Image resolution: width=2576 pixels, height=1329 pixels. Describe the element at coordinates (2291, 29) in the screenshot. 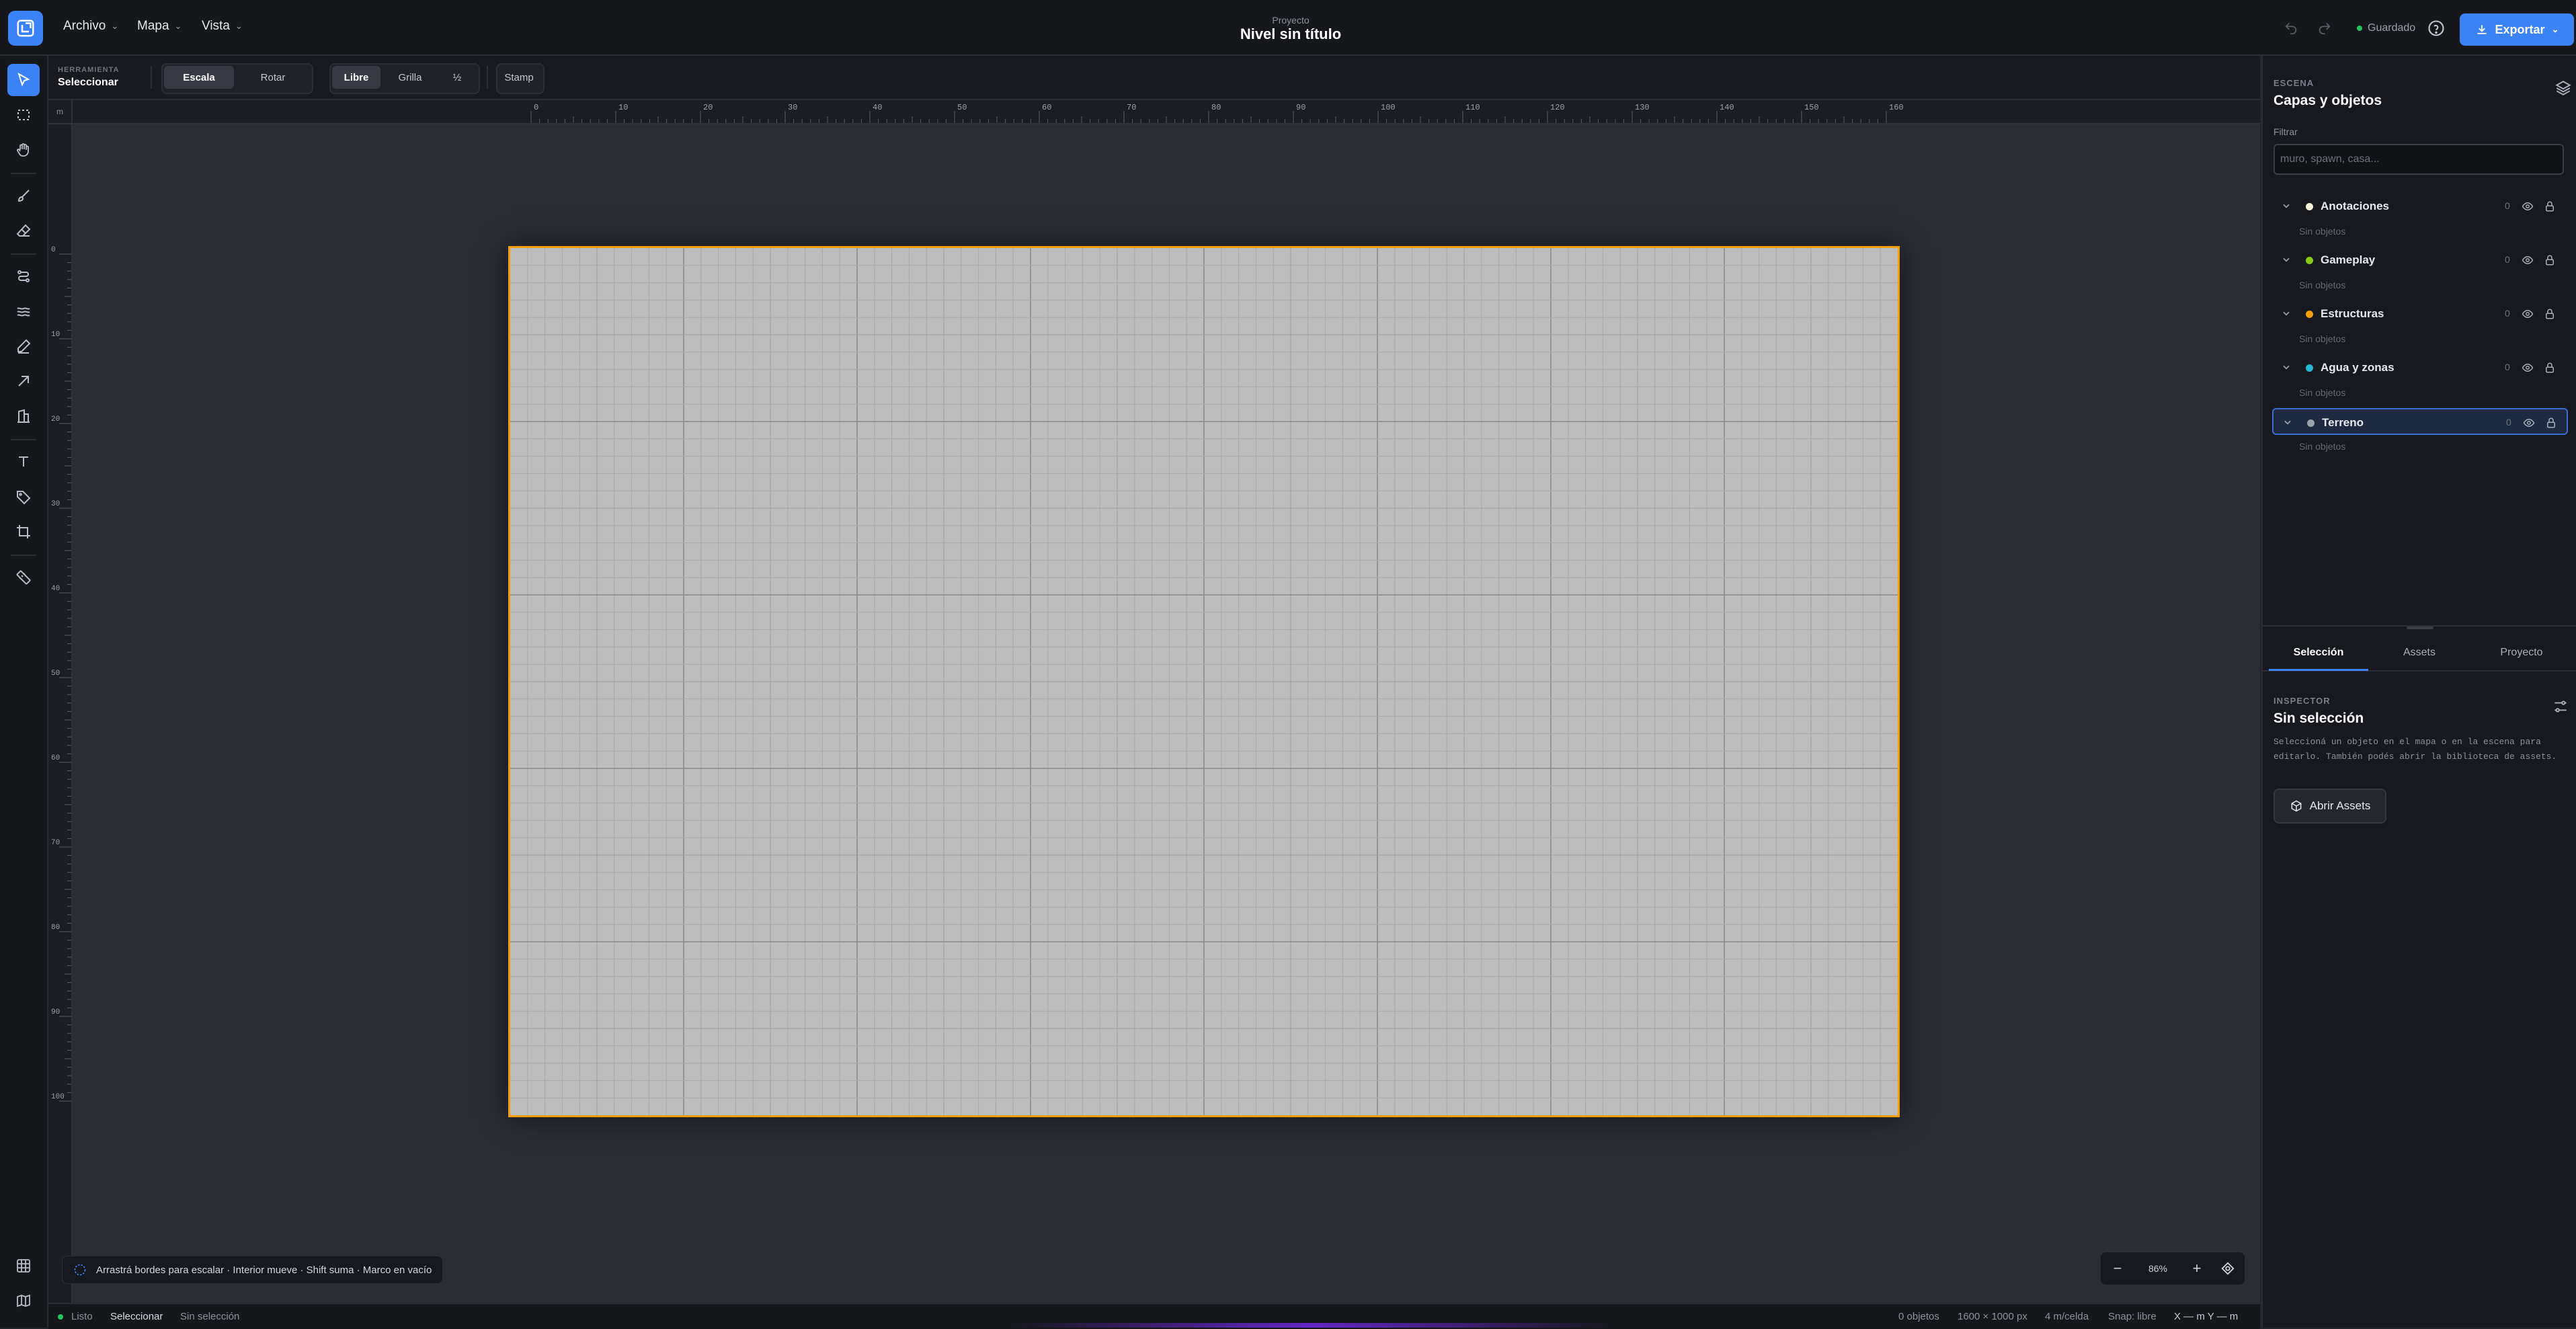

I see `undo-icon` at that location.